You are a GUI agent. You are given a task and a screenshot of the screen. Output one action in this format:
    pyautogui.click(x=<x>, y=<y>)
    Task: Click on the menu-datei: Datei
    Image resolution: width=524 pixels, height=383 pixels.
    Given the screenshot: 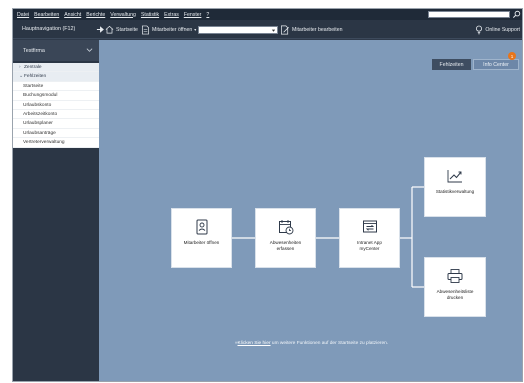 What is the action you would take?
    pyautogui.click(x=23, y=15)
    